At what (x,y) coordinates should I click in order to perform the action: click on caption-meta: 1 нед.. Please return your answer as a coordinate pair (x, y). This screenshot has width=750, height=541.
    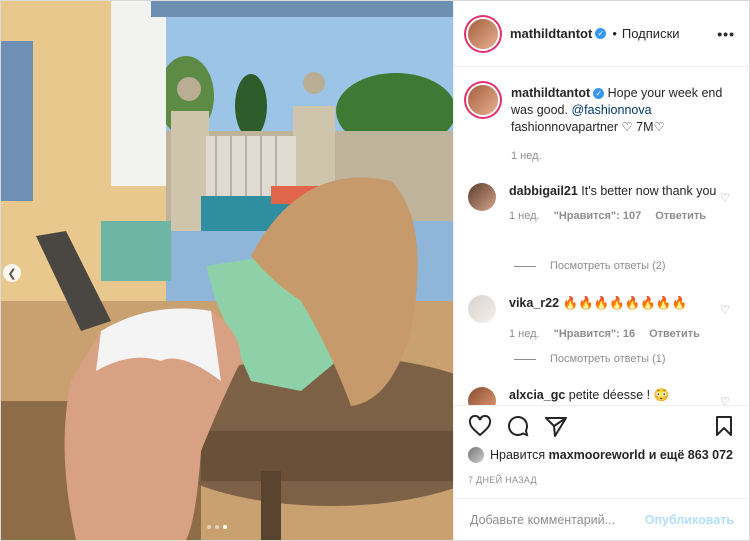
    Looking at the image, I should click on (621, 156).